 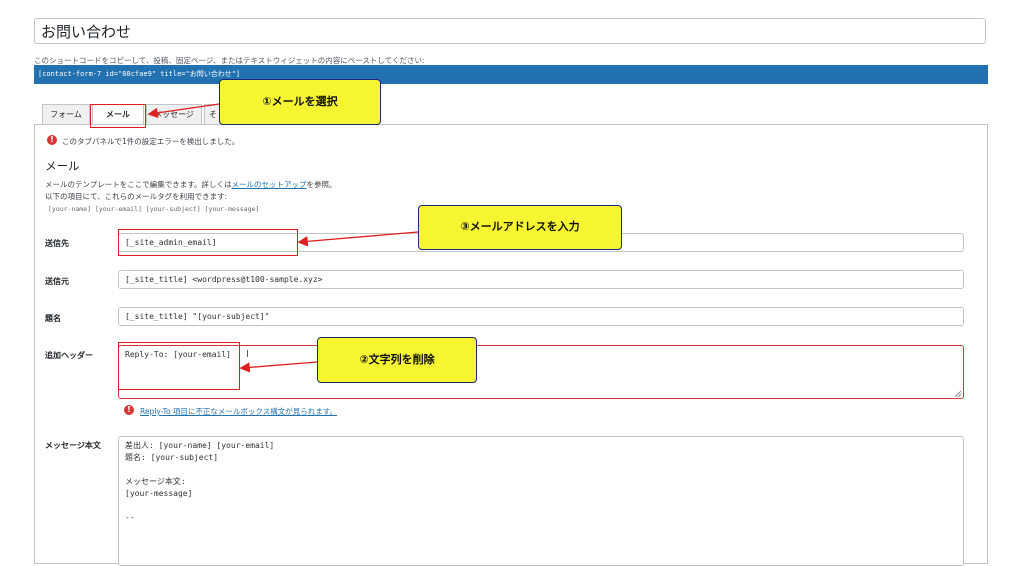 I want to click on arrow-step3, so click(x=358, y=239).